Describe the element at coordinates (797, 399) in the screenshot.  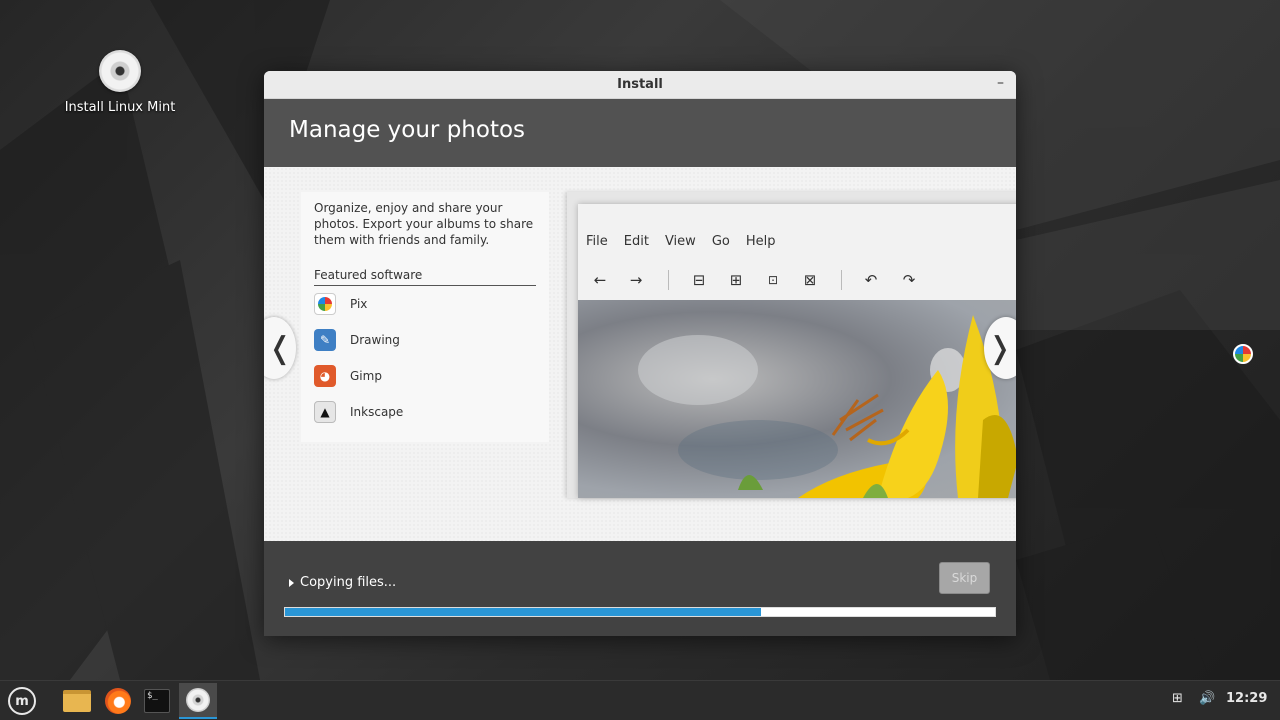
I see `lily-photo` at that location.